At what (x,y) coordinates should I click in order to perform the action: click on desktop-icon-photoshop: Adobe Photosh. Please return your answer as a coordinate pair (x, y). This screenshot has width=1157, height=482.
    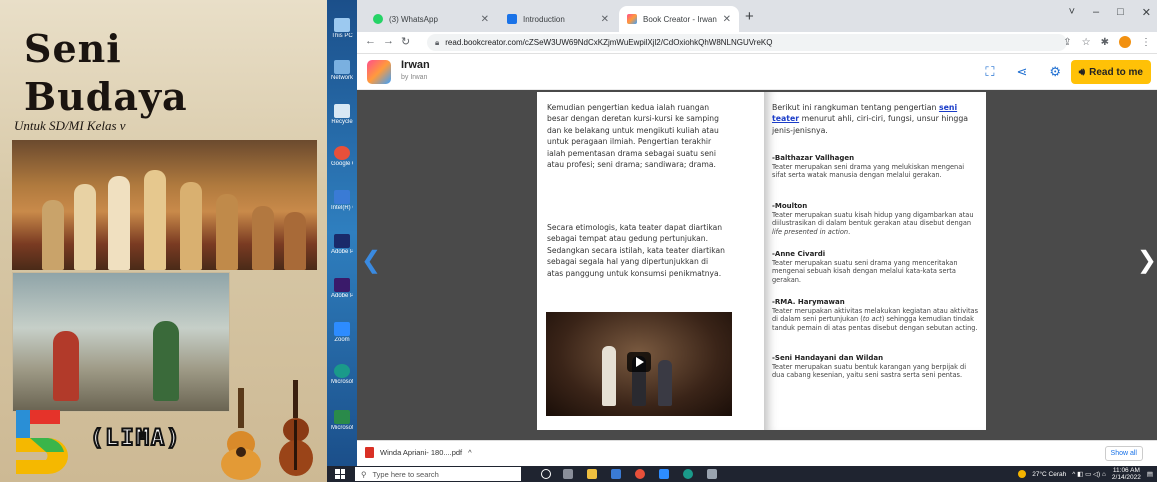
    Looking at the image, I should click on (342, 245).